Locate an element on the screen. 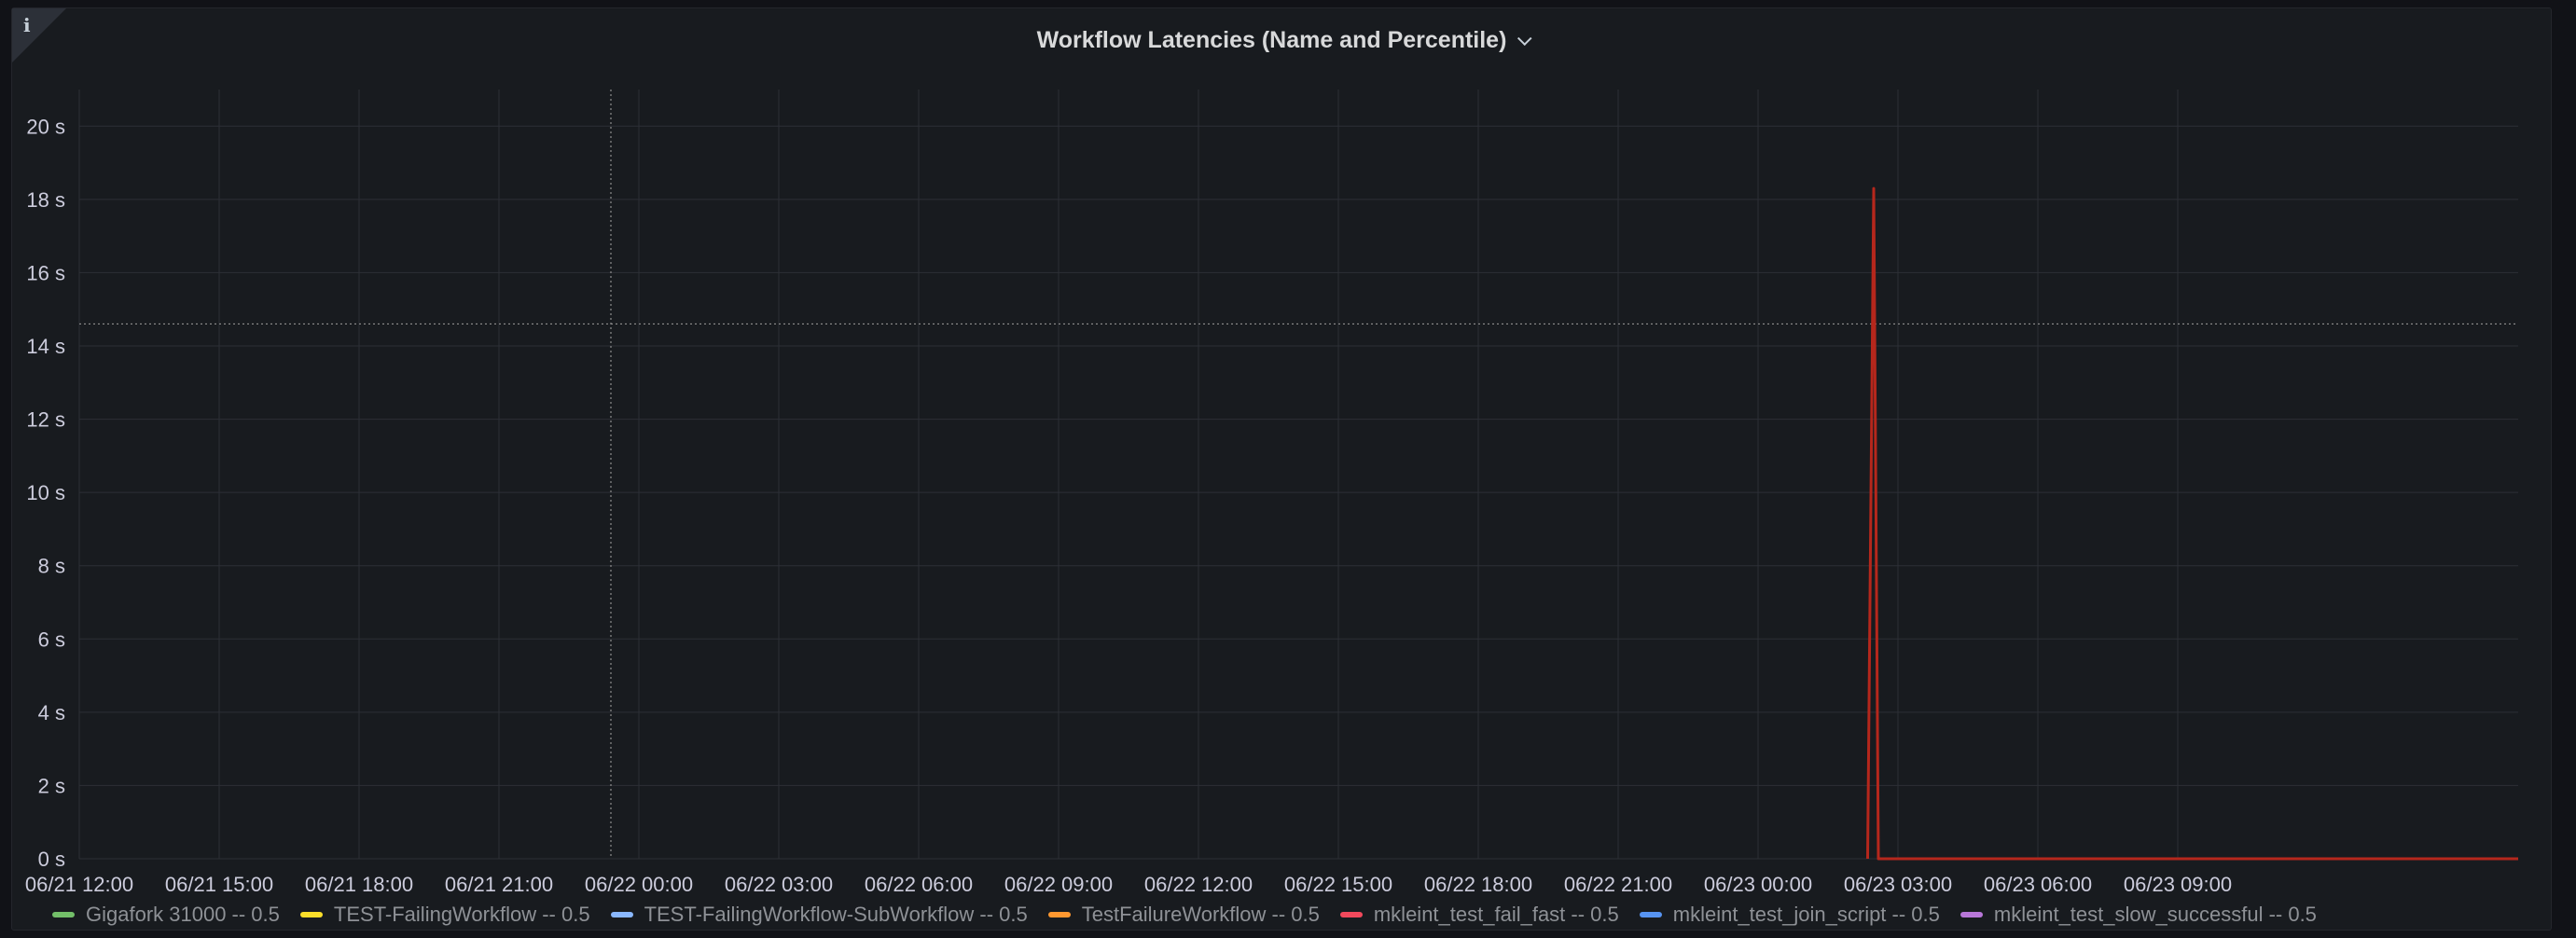 Image resolution: width=2576 pixels, height=938 pixels. legend-label: TestFailureWorkflow -- 0.5 is located at coordinates (1200, 915).